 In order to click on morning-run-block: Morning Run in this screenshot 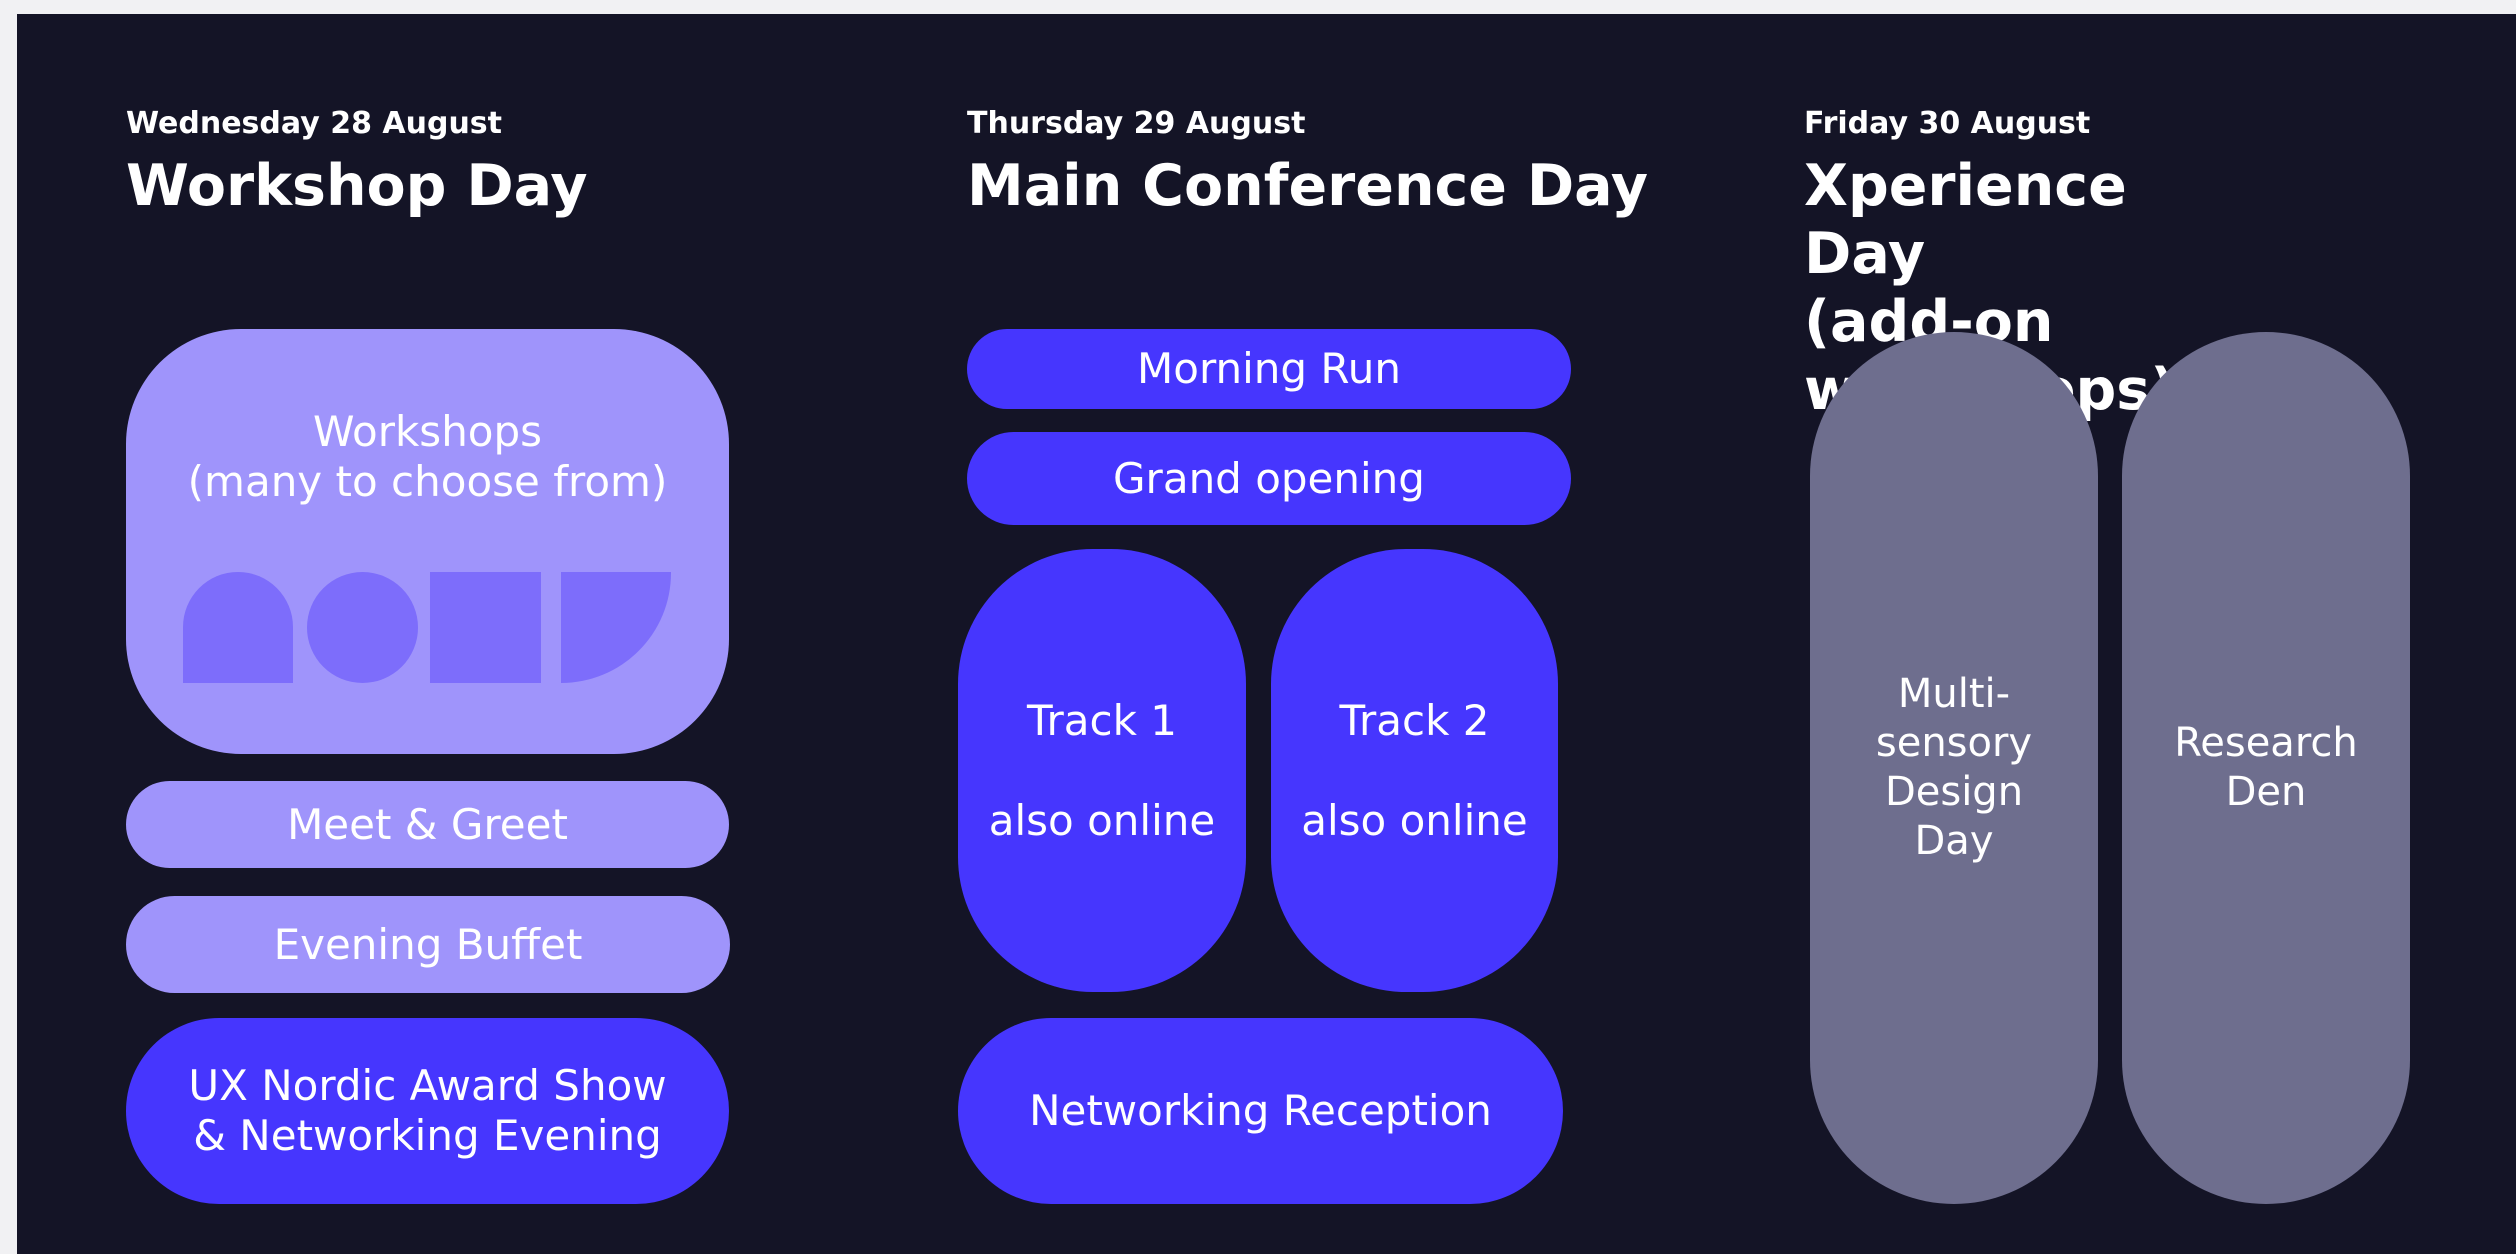, I will do `click(1269, 369)`.